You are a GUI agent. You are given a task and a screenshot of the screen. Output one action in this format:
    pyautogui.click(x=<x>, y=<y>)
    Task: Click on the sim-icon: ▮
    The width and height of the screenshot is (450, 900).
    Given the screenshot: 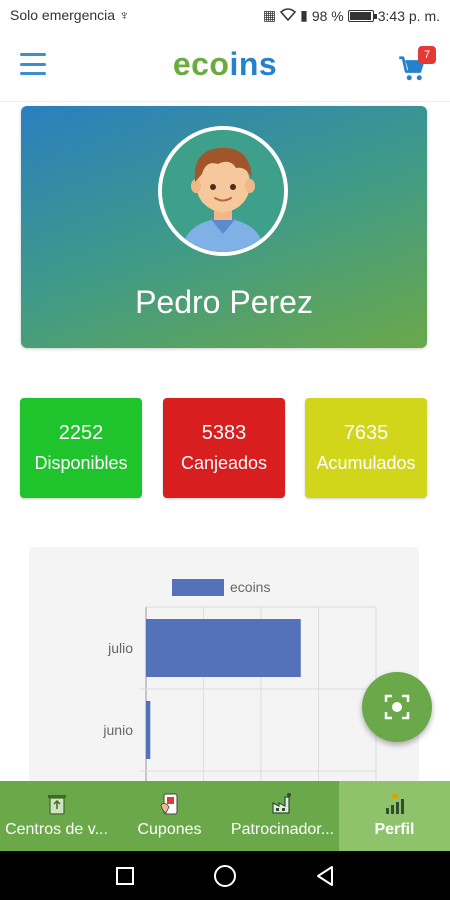 What is the action you would take?
    pyautogui.click(x=304, y=15)
    